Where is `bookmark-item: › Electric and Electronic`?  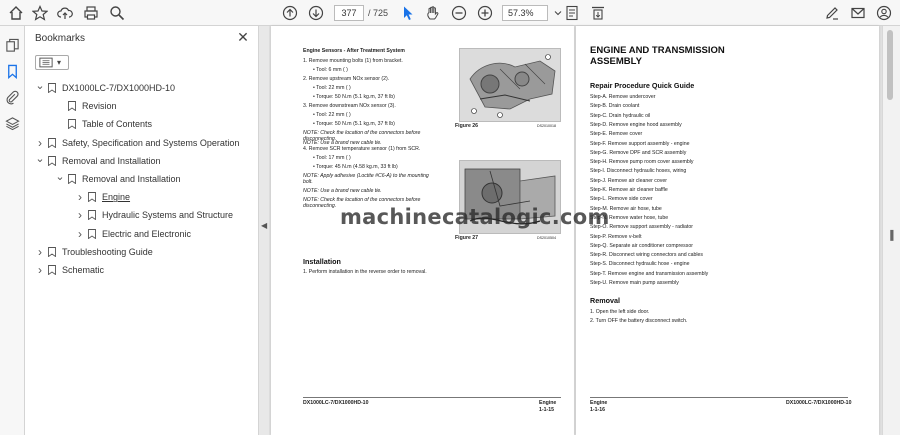 bookmark-item: › Electric and Electronic is located at coordinates (133, 234).